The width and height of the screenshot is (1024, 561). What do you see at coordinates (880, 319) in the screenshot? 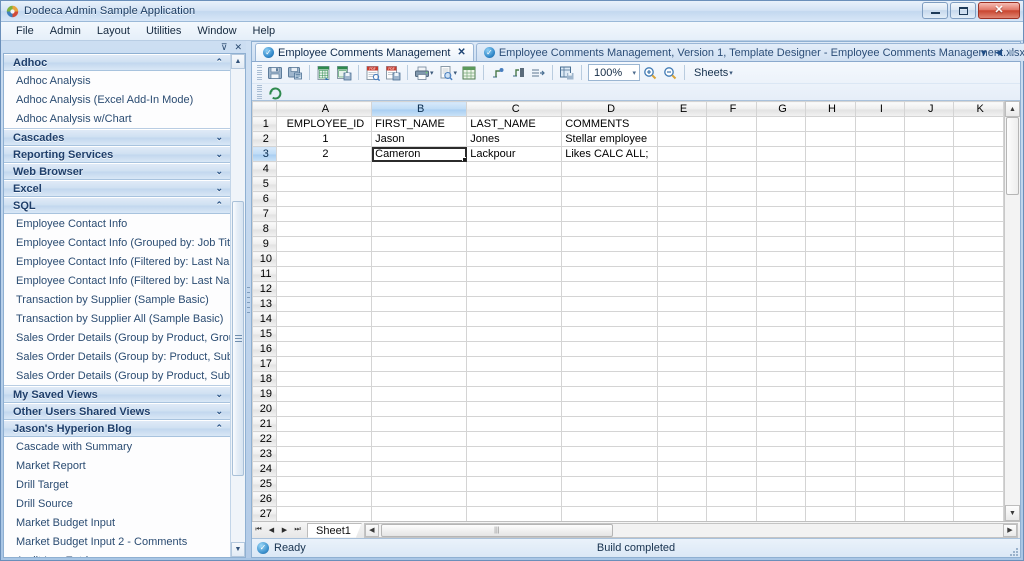
I see `cell-I14` at bounding box center [880, 319].